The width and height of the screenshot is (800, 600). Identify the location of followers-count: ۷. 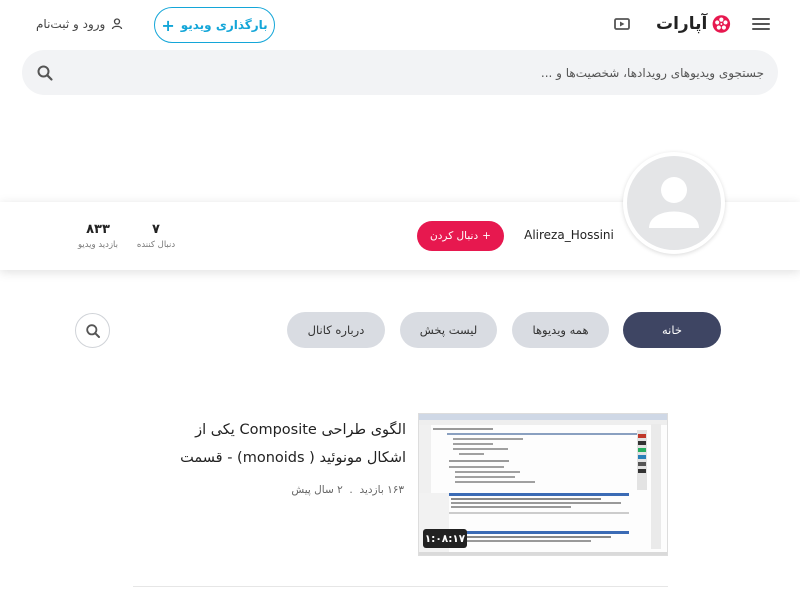
(156, 229).